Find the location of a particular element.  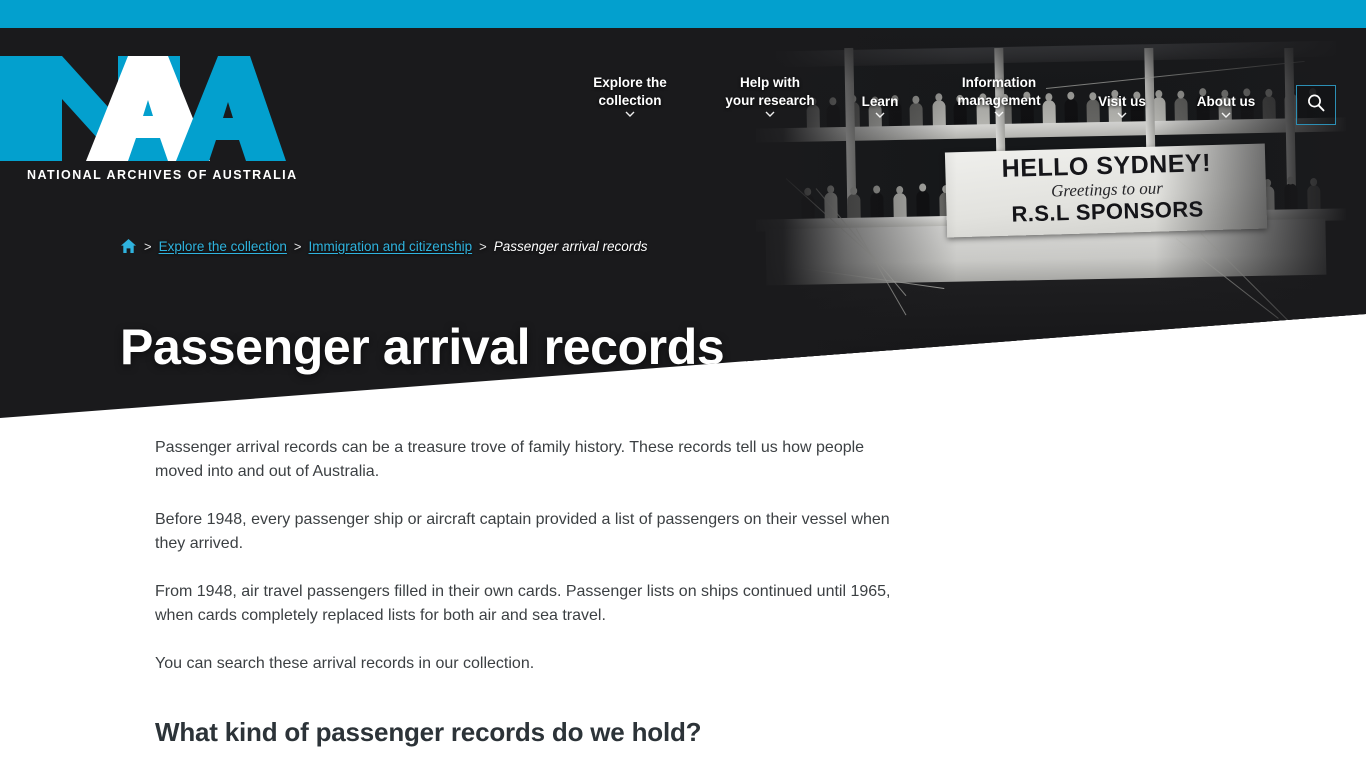

nav-label-line1: Visit us is located at coordinates (1122, 101).